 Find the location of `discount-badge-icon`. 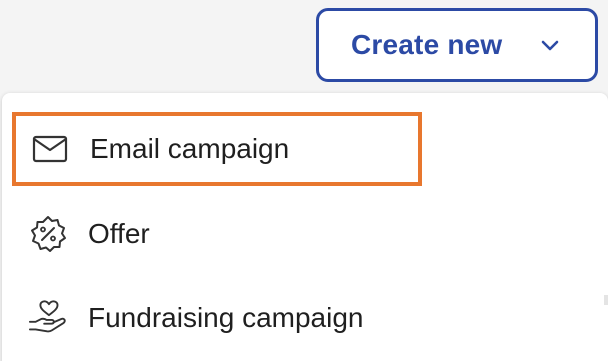

discount-badge-icon is located at coordinates (48, 234).